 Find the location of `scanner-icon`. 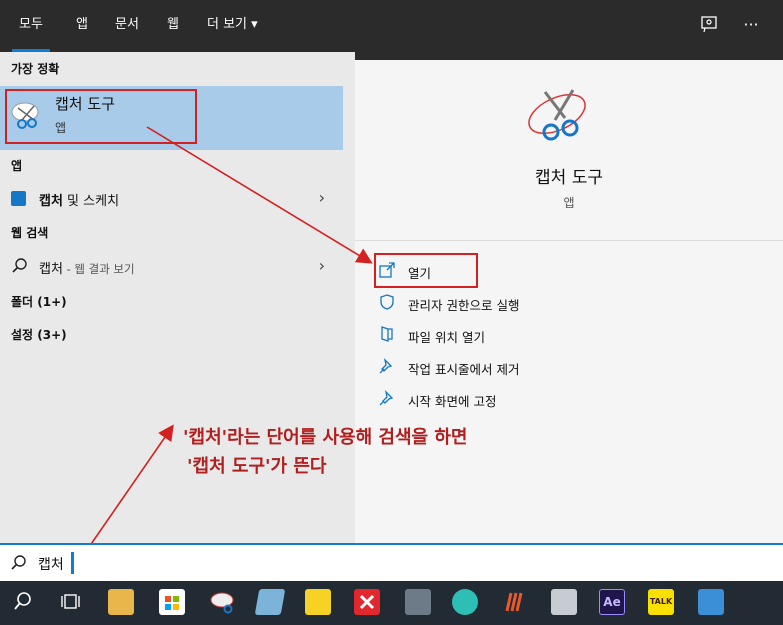

scanner-icon is located at coordinates (564, 602).